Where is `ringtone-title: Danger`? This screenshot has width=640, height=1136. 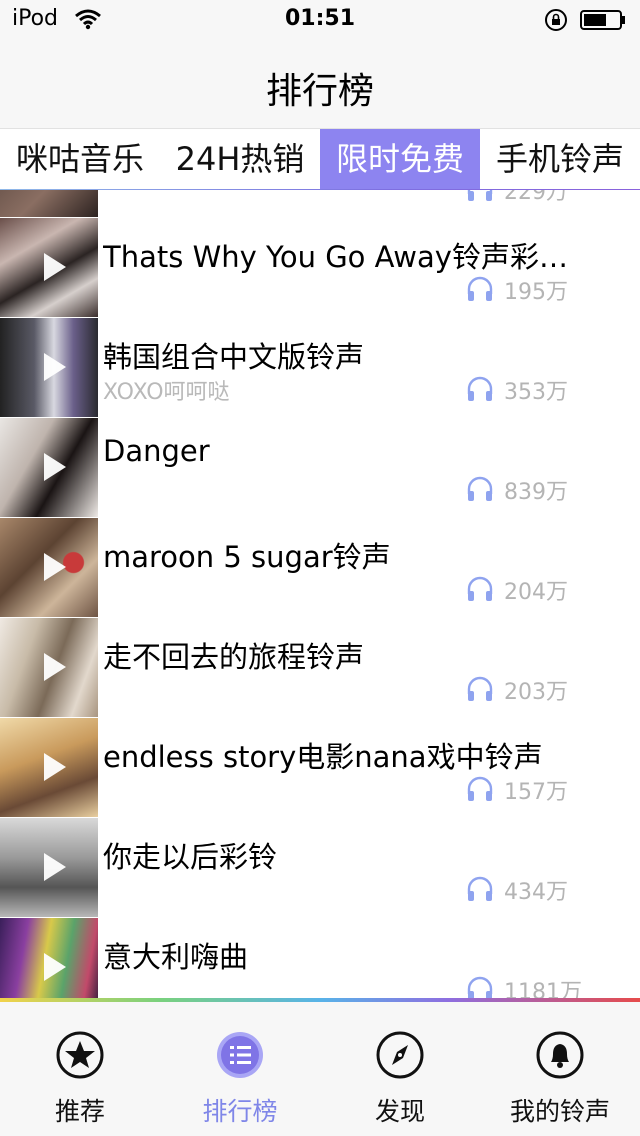 ringtone-title: Danger is located at coordinates (156, 451).